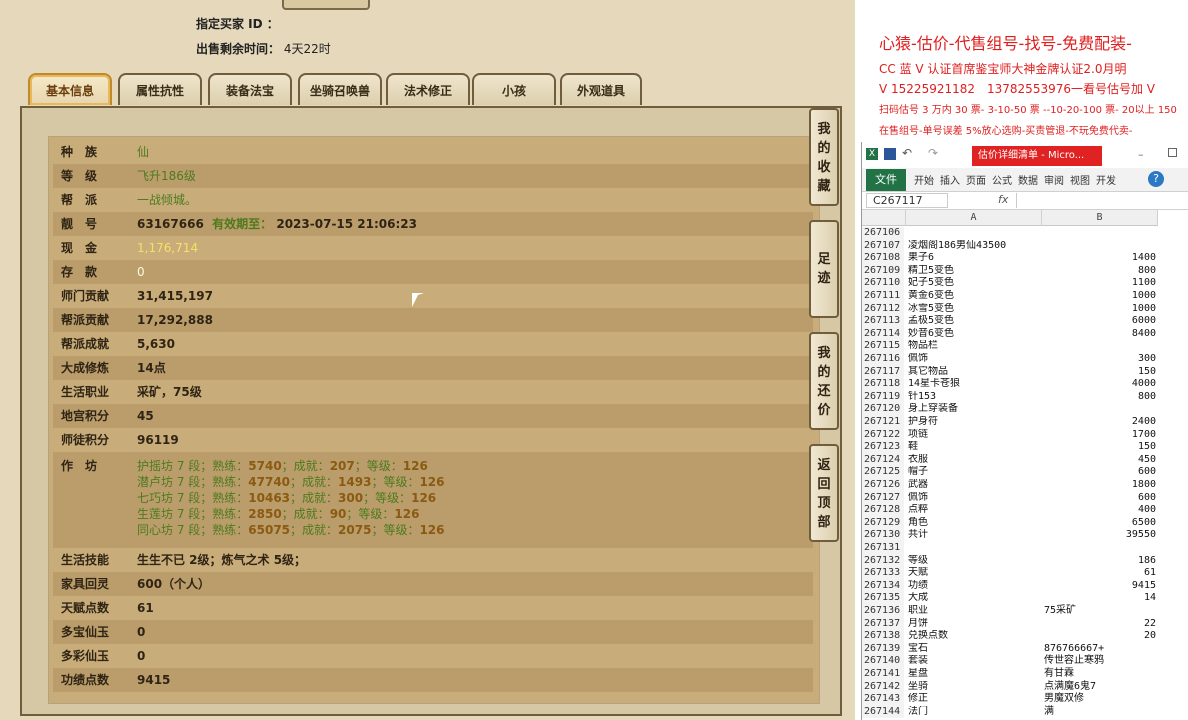  I want to click on cell-b: 6500, so click(1100, 523).